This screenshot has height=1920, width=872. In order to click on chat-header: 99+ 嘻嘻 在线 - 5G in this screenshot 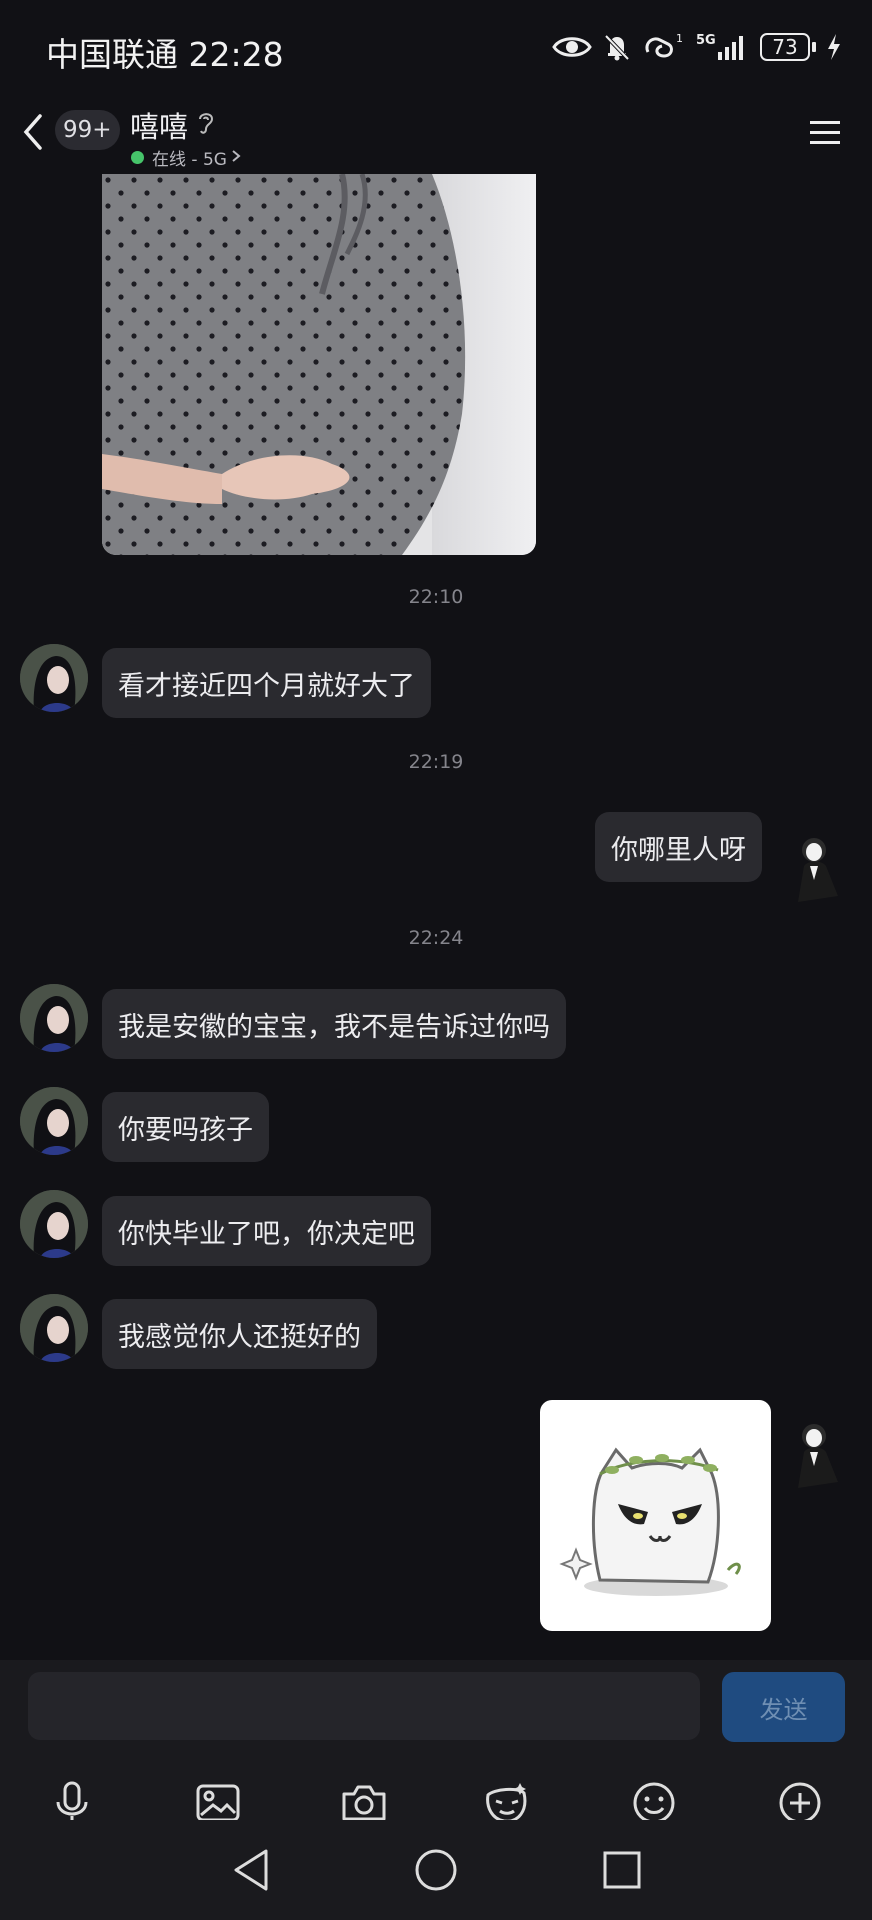, I will do `click(436, 137)`.